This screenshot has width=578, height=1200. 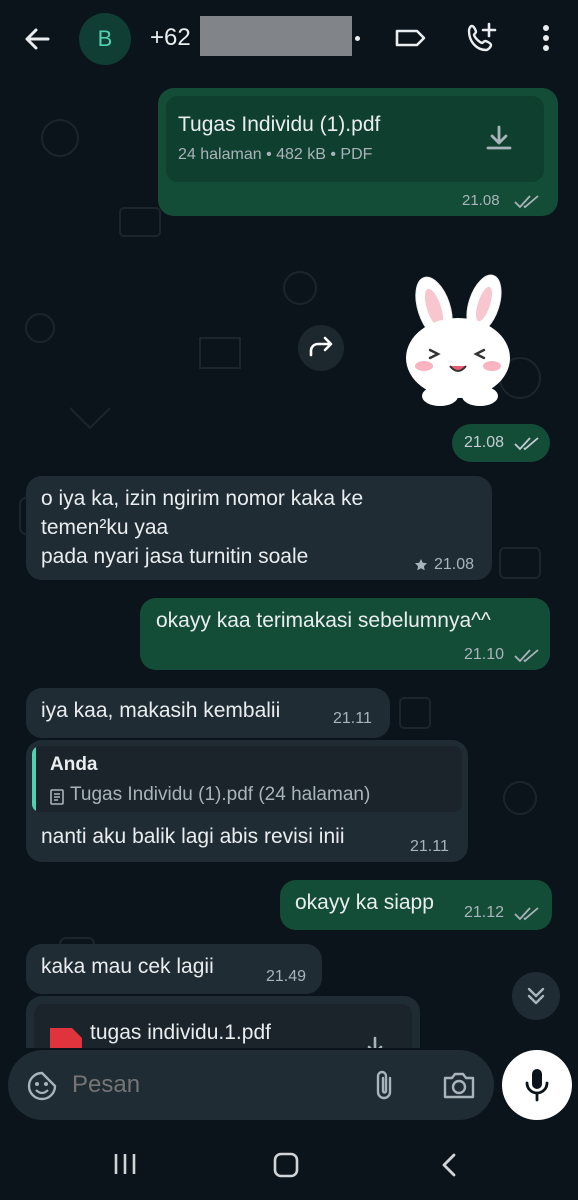 I want to click on message-input, so click(x=207, y=1085).